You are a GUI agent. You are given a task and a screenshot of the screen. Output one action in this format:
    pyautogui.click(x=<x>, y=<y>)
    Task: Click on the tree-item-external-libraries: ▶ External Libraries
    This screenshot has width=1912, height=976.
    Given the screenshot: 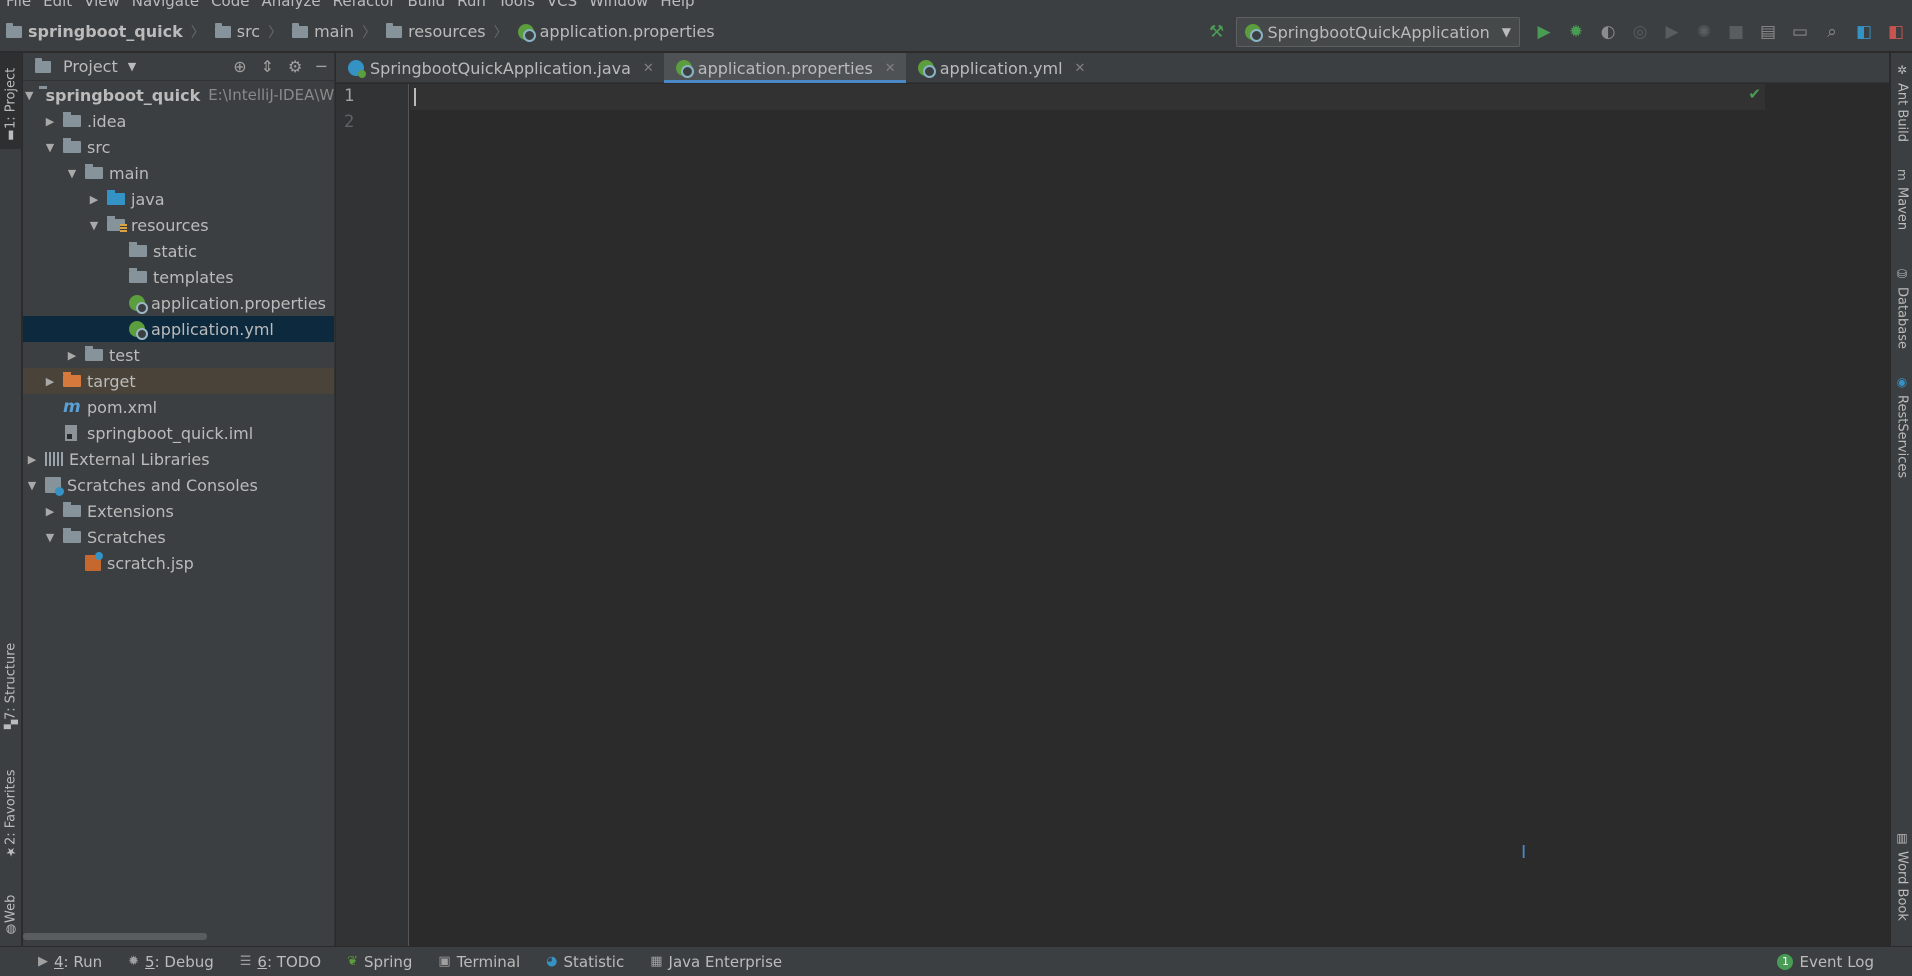 What is the action you would take?
    pyautogui.click(x=178, y=459)
    